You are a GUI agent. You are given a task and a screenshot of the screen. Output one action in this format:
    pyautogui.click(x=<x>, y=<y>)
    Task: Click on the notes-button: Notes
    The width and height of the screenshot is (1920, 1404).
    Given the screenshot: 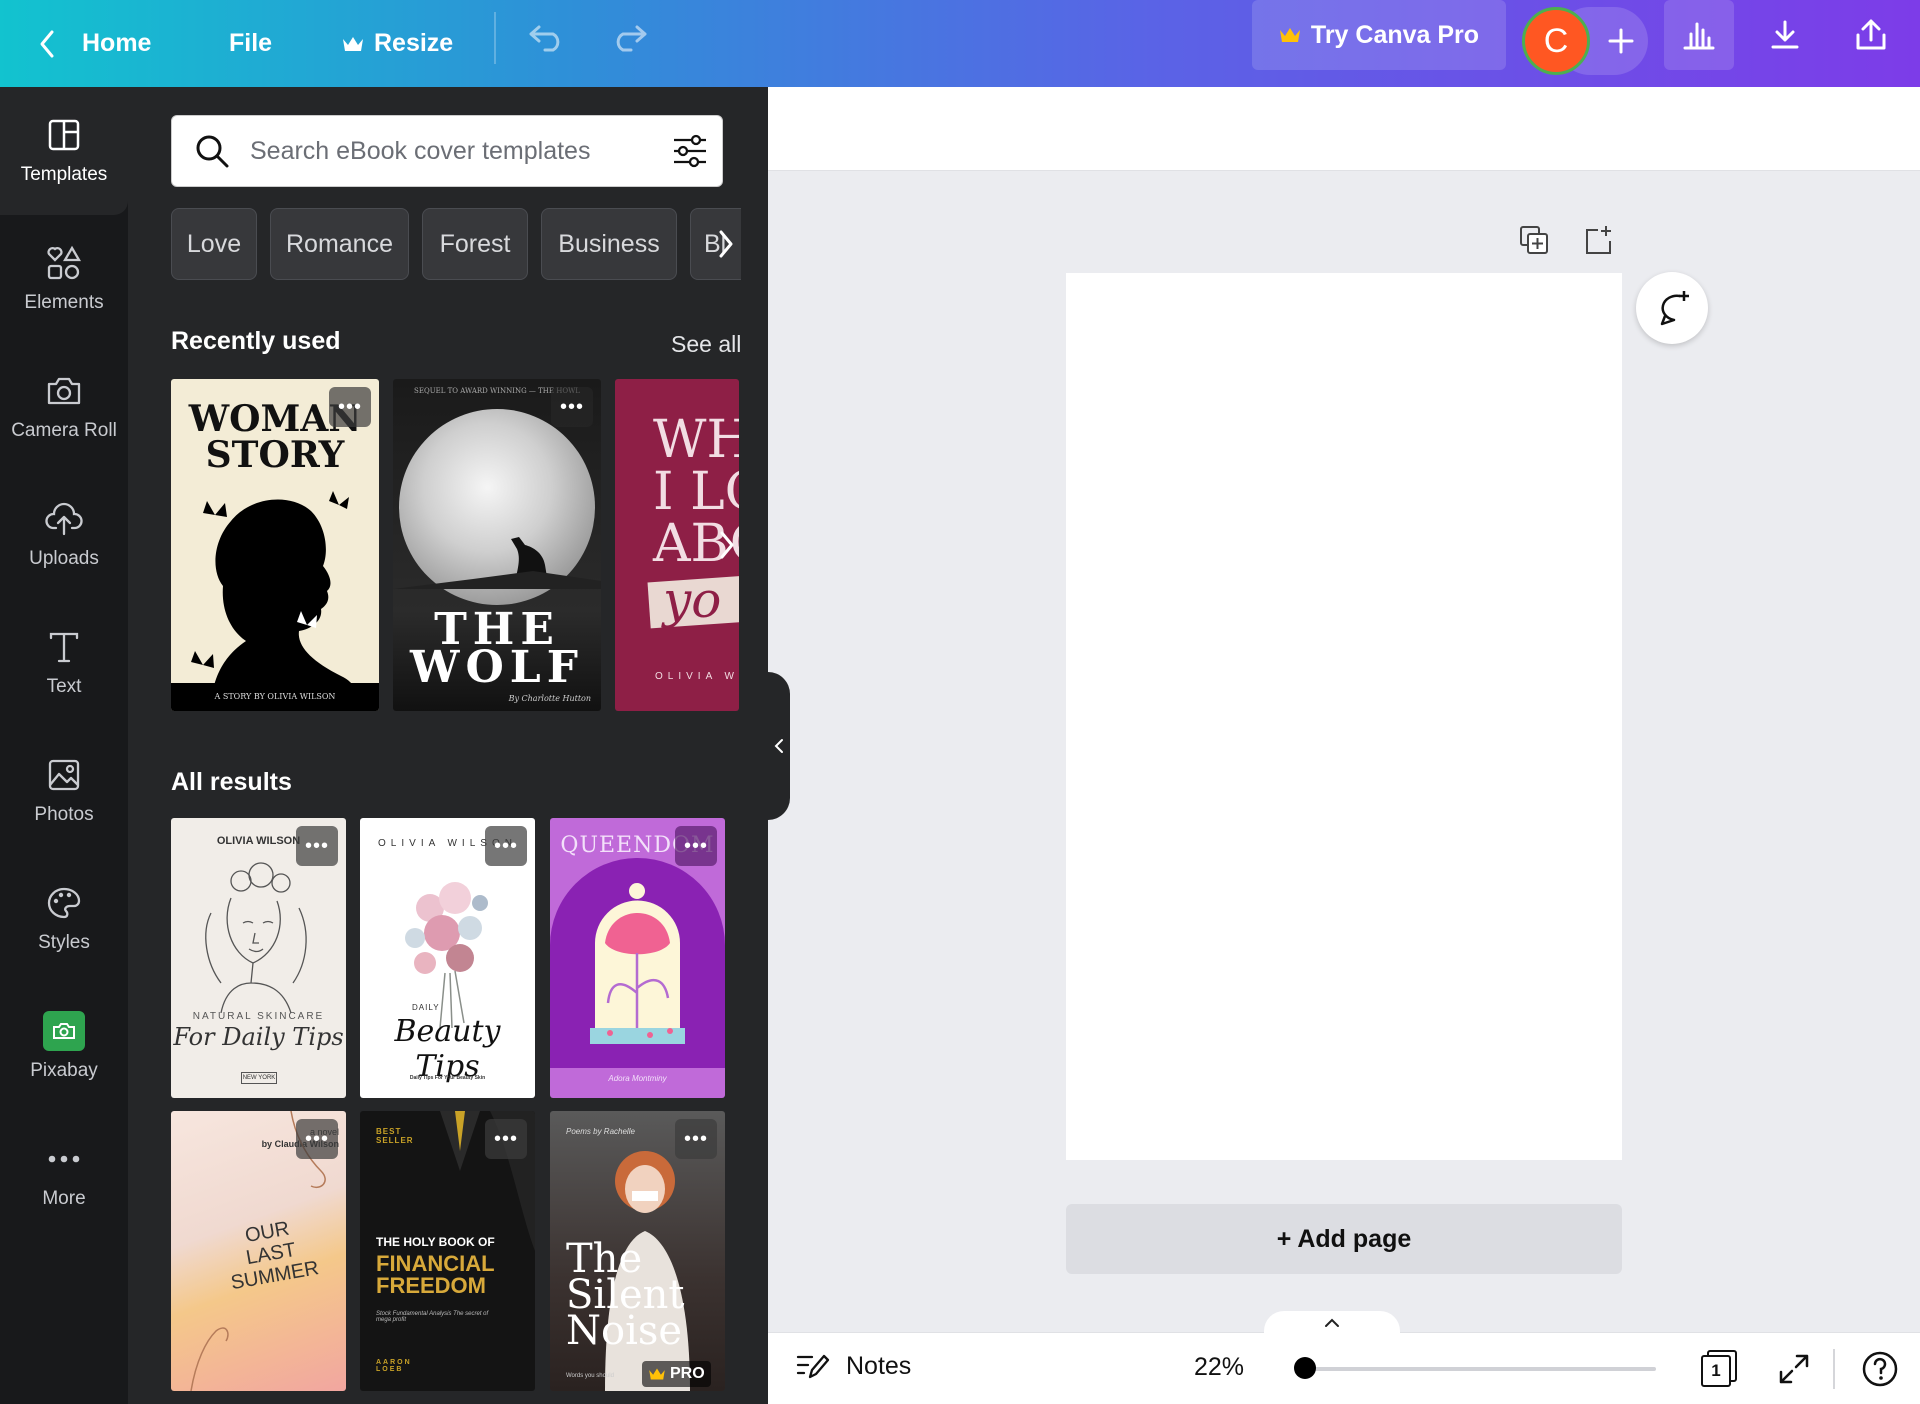 What is the action you would take?
    pyautogui.click(x=853, y=1366)
    